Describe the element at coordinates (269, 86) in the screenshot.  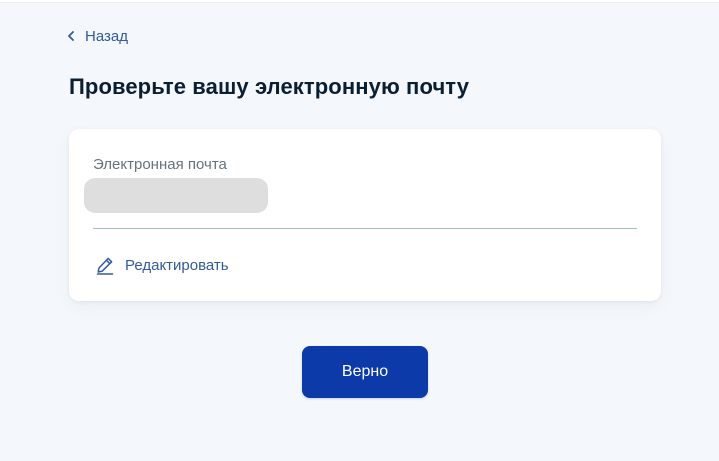
I see `page-title: Проверьте вашу электронную почту` at that location.